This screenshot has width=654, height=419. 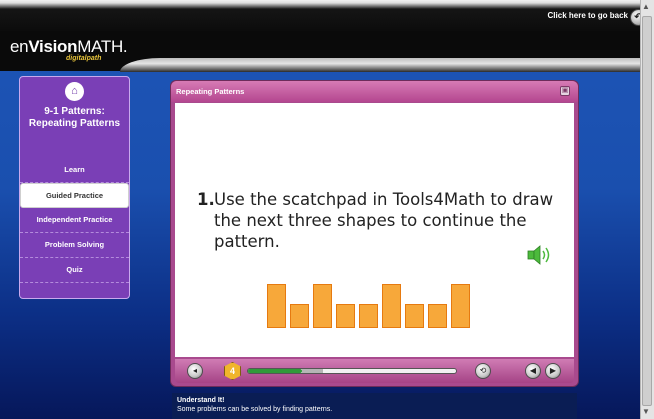 I want to click on scroll-up-arrow-icon: ▲, so click(x=646, y=6).